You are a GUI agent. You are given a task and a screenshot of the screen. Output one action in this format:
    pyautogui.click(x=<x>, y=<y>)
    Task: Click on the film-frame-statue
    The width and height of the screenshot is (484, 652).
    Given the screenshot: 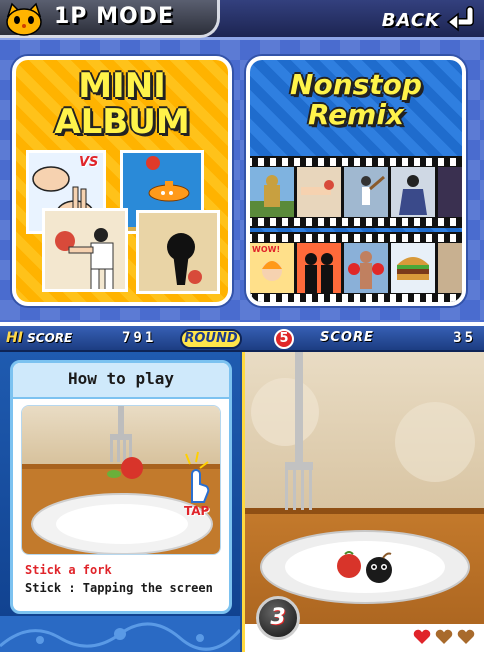 What is the action you would take?
    pyautogui.click(x=272, y=192)
    